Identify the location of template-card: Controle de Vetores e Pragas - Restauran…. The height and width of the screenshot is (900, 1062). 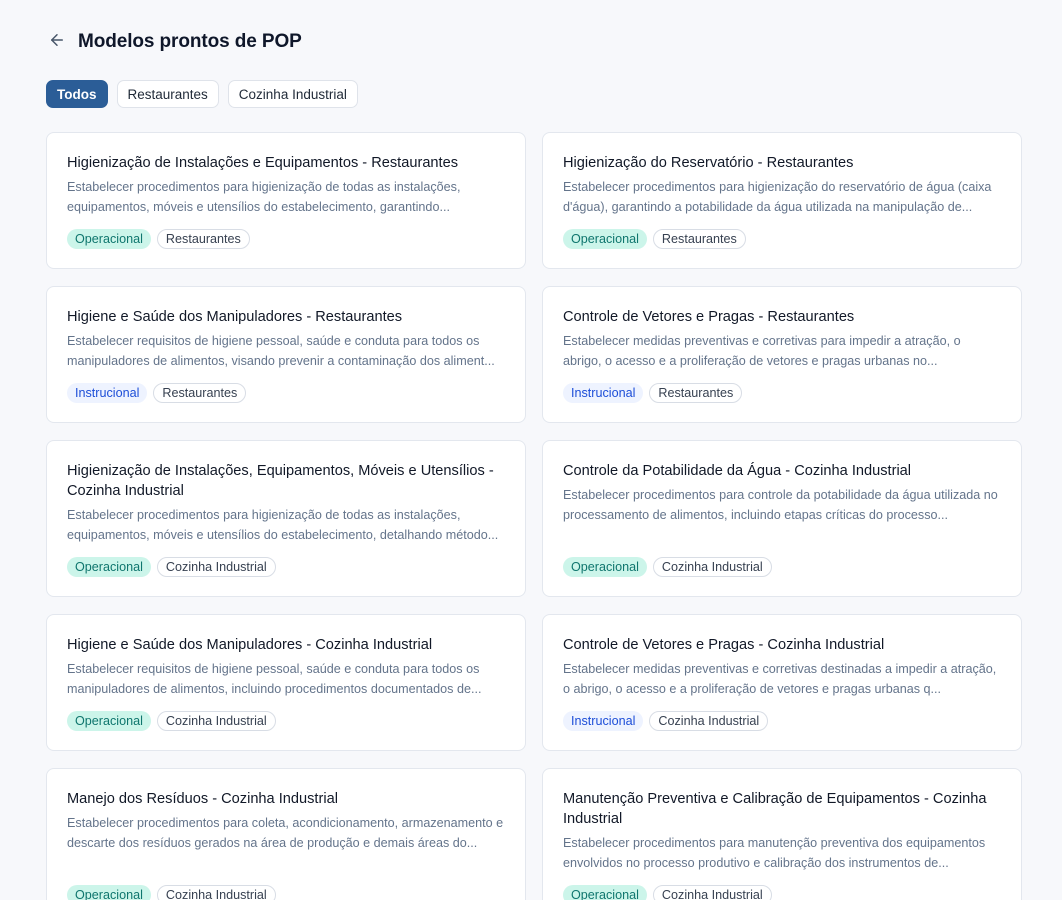
(782, 354).